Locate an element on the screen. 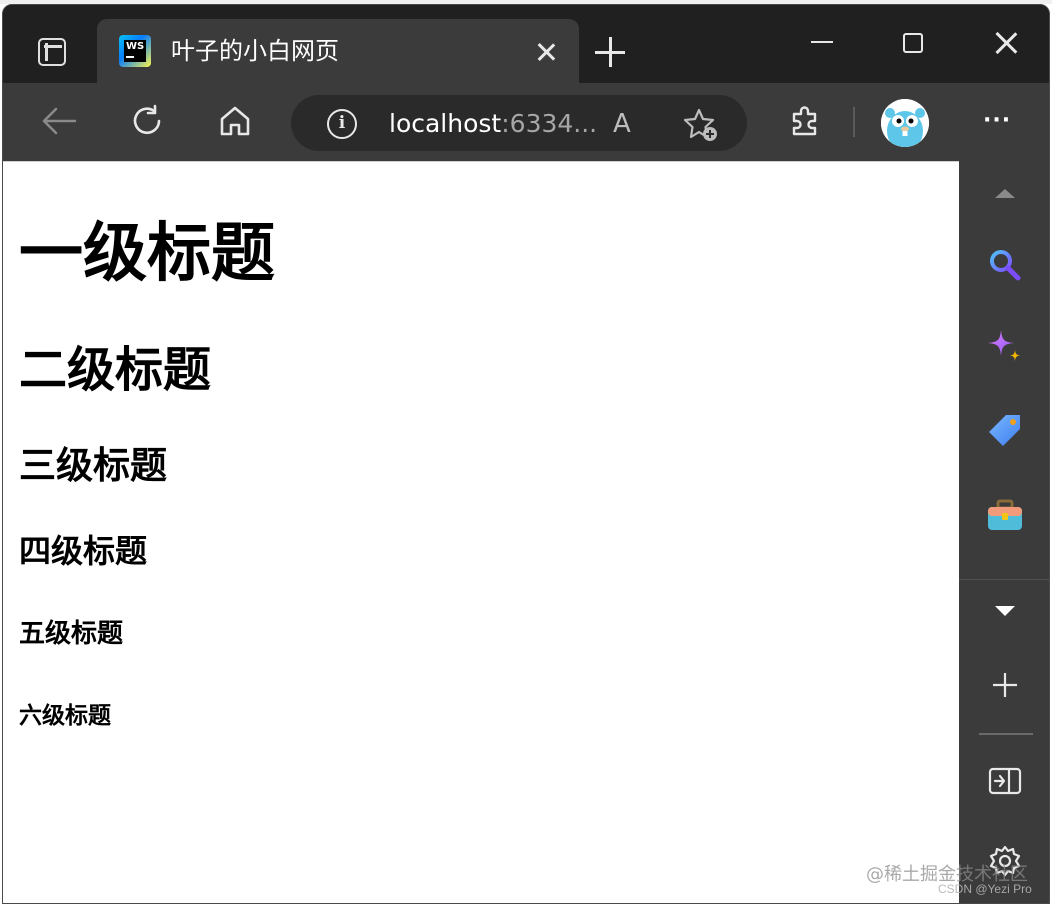 The height and width of the screenshot is (906, 1052). scroll-up-icon is located at coordinates (1005, 193).